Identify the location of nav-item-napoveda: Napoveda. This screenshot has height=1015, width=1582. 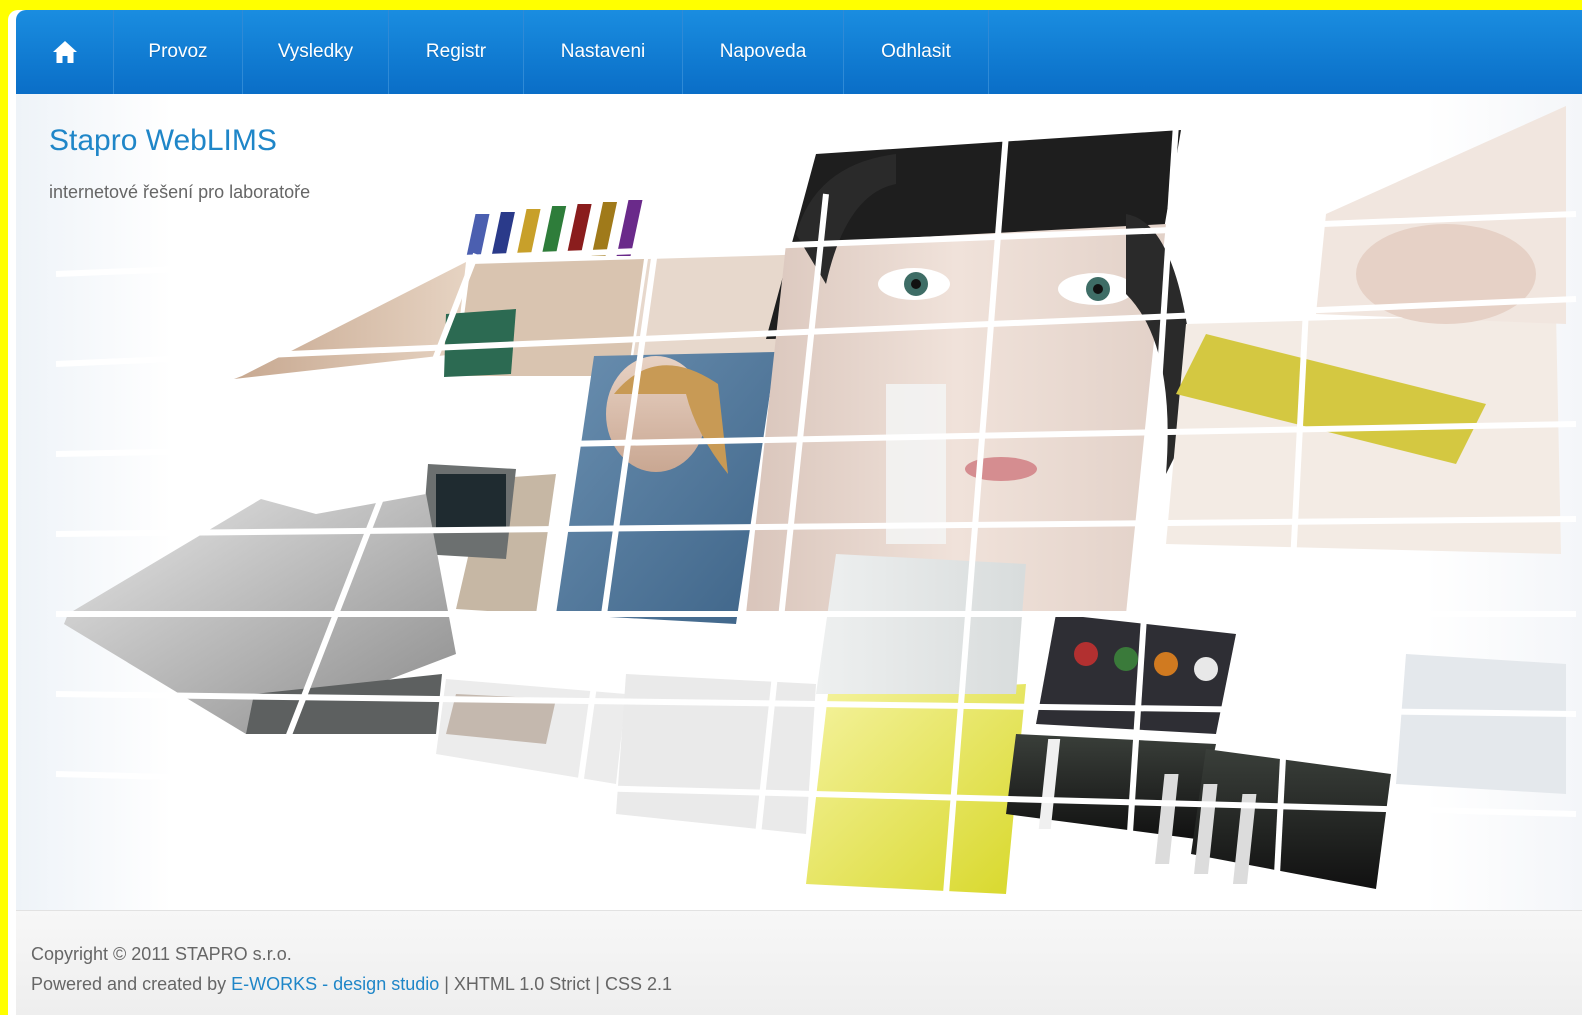
(763, 52).